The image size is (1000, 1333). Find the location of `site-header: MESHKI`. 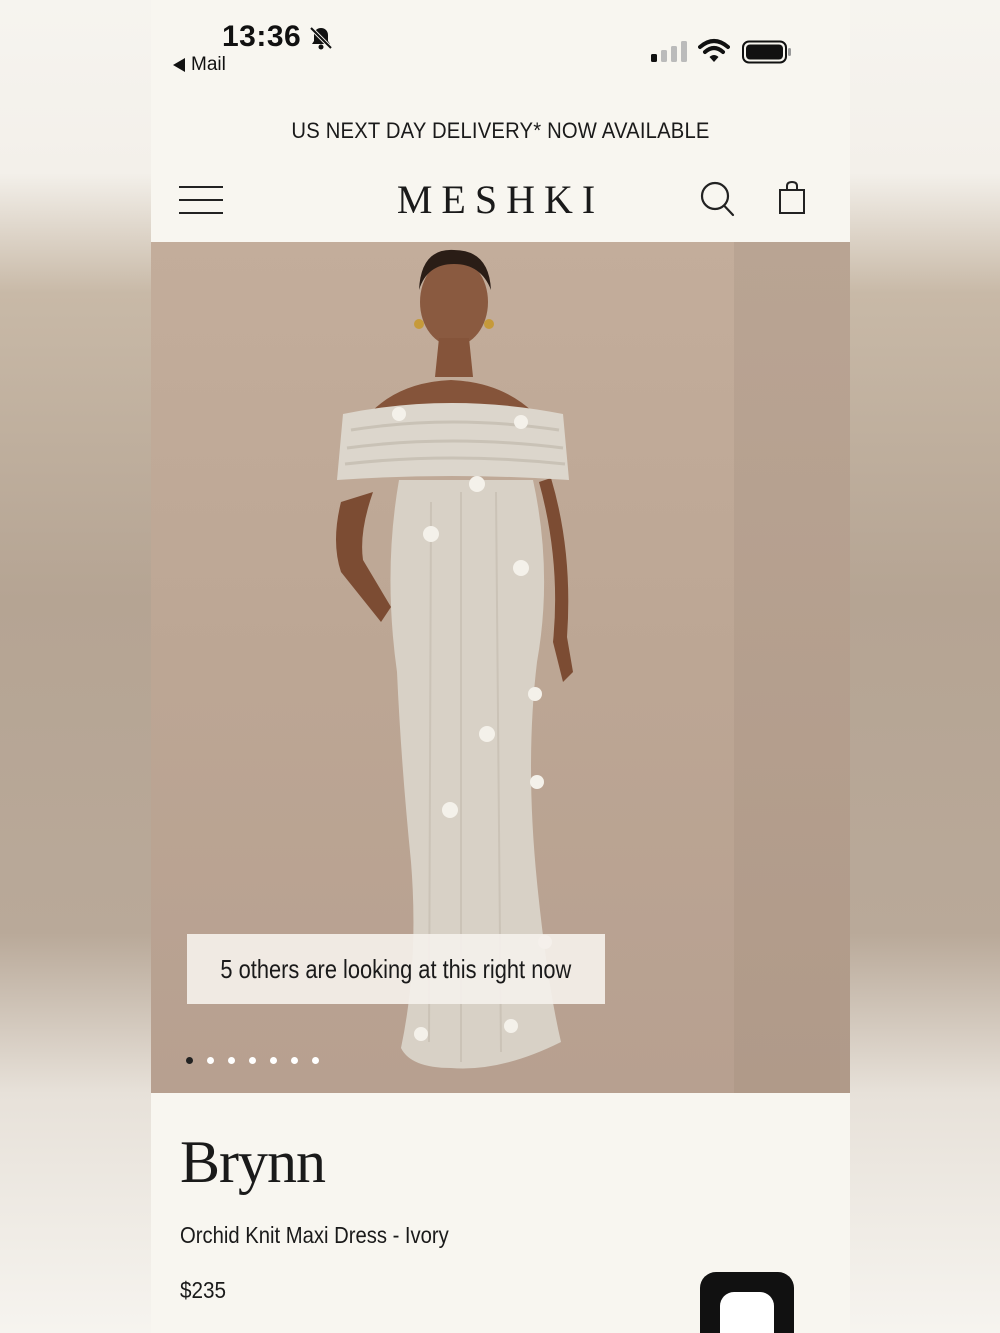

site-header: MESHKI is located at coordinates (500, 201).